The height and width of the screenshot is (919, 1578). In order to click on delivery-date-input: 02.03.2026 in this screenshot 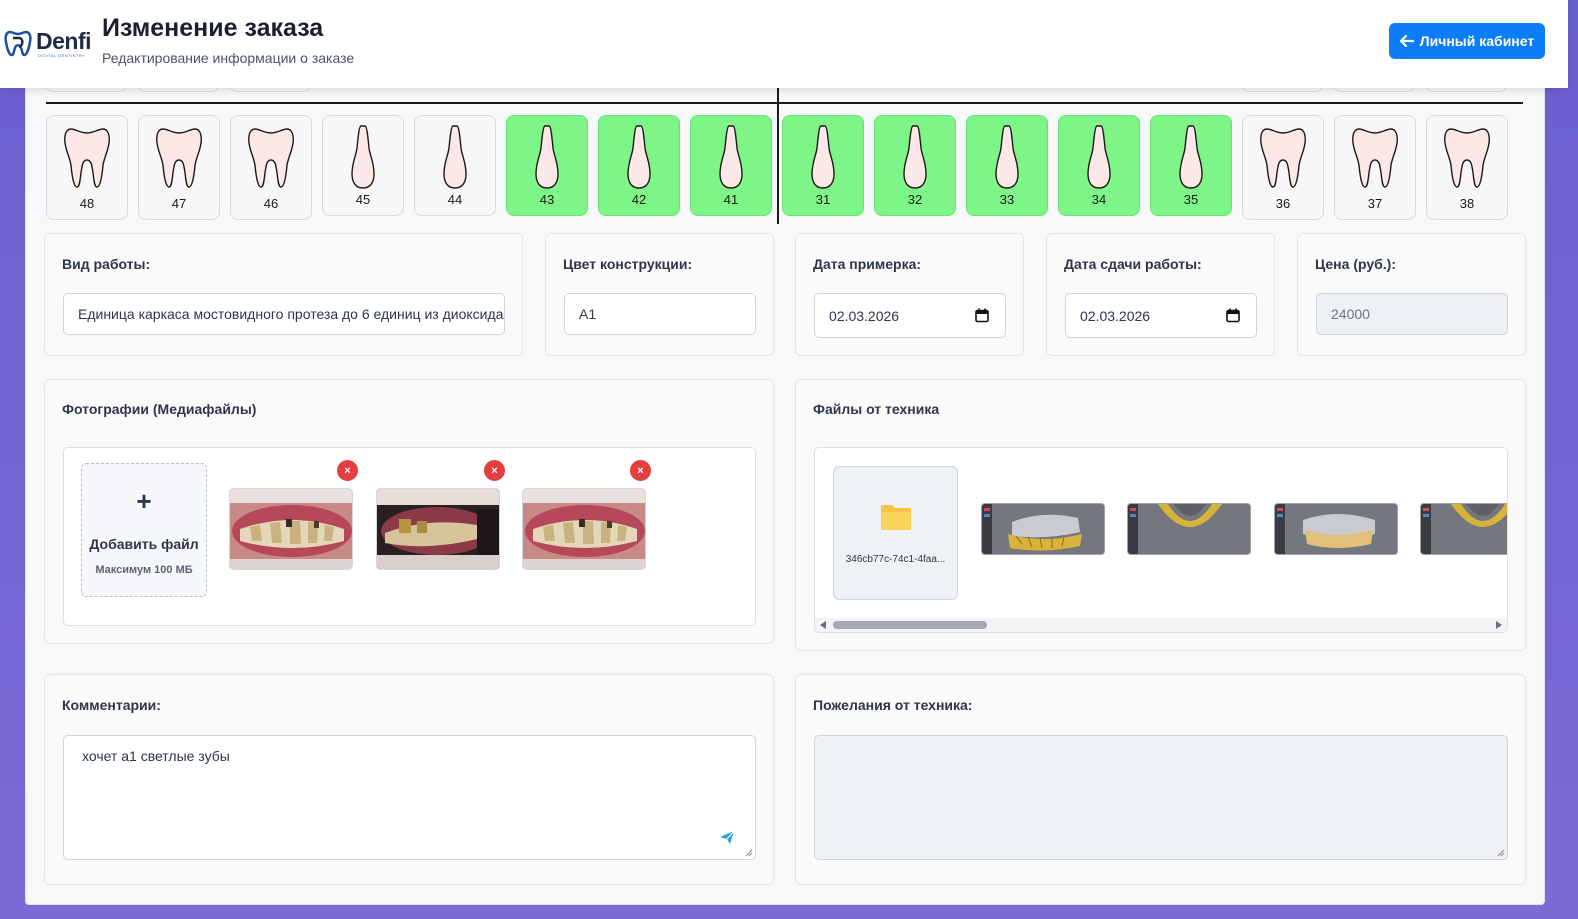, I will do `click(1161, 315)`.